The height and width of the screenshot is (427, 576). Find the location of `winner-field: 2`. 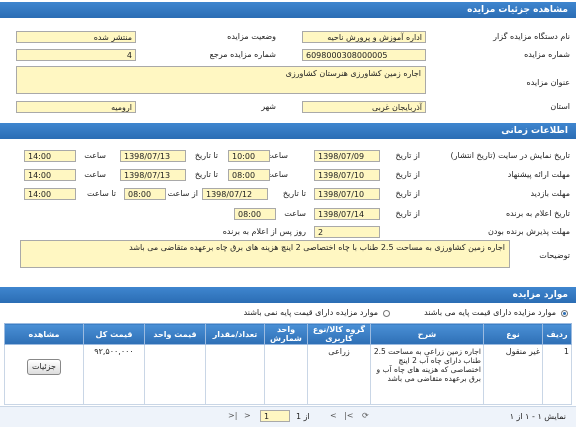

winner-field: 2 is located at coordinates (347, 232).